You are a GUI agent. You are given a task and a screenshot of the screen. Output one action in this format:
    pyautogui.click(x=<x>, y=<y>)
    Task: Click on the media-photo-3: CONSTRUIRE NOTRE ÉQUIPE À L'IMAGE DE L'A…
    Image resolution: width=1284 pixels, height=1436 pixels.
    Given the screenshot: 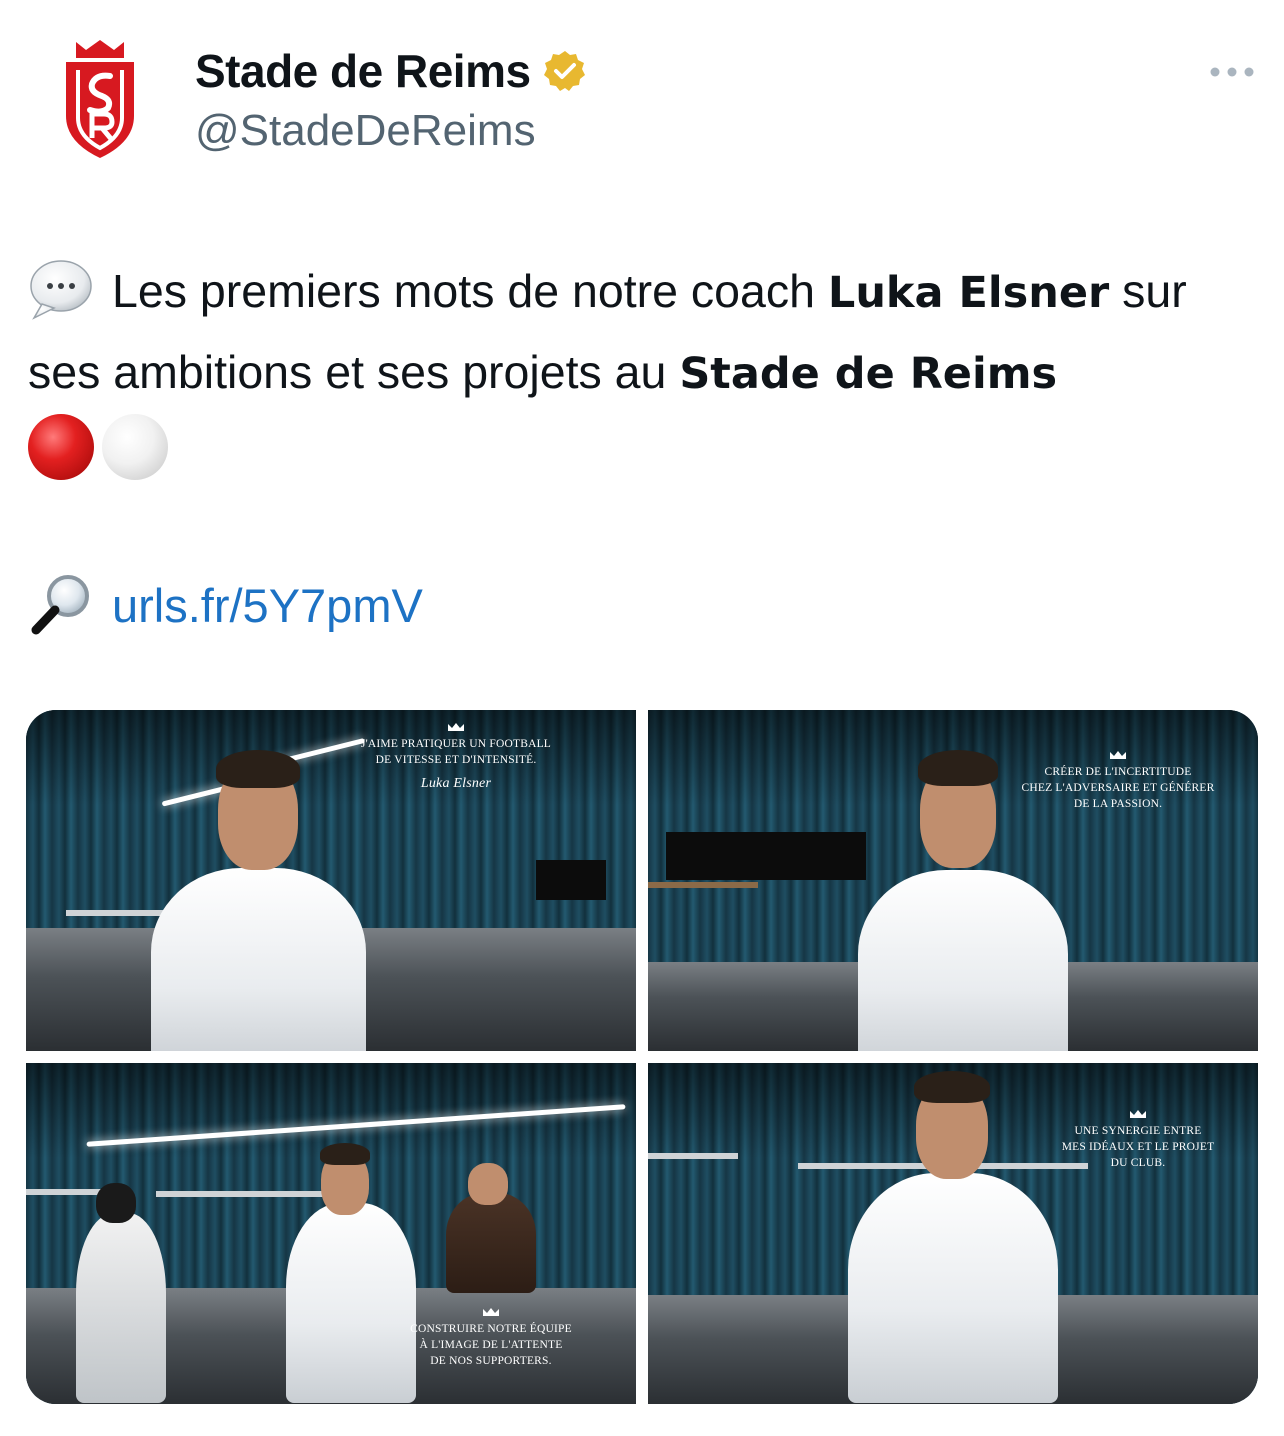 What is the action you would take?
    pyautogui.click(x=331, y=1233)
    